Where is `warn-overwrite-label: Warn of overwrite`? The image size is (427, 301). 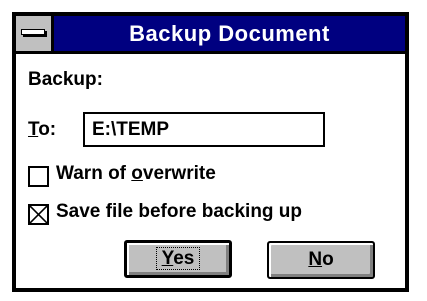
warn-overwrite-label: Warn of overwrite is located at coordinates (136, 174).